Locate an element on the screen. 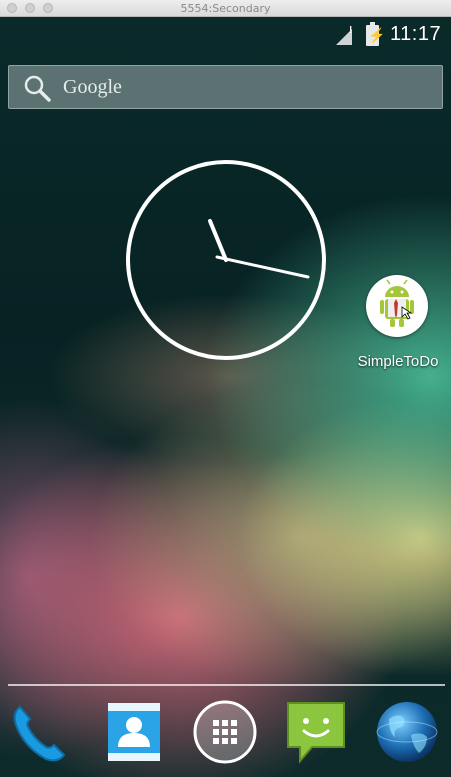 The image size is (451, 777). app-drawer-icon is located at coordinates (225, 732).